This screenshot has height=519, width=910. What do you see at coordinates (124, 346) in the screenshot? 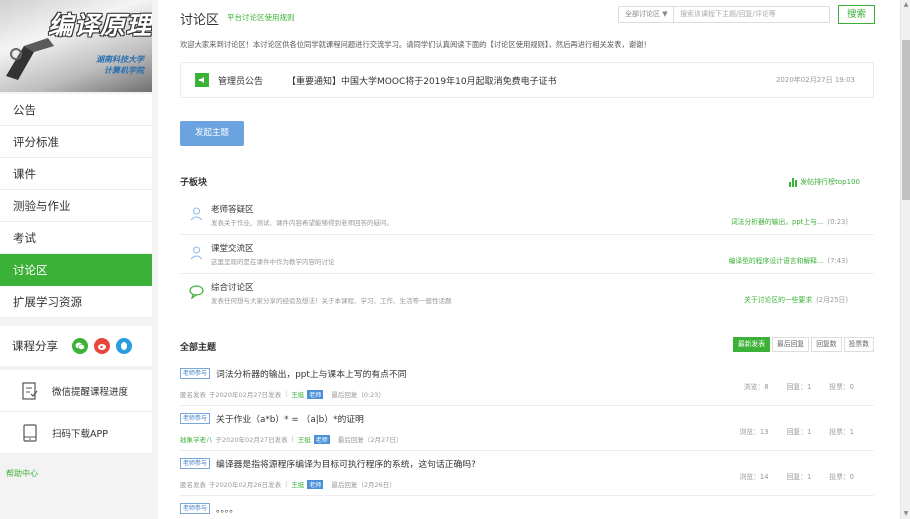
I see `qq-icon` at bounding box center [124, 346].